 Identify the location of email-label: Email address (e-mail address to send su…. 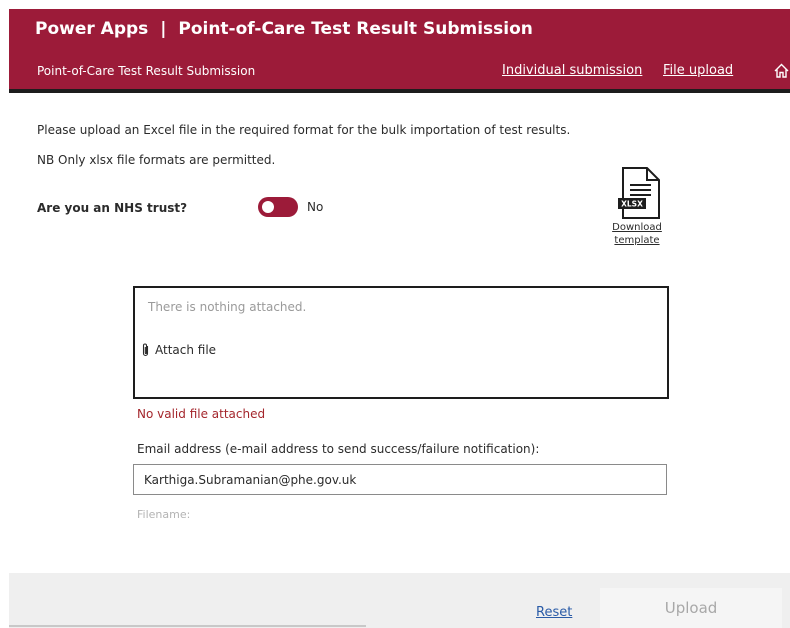
(338, 449).